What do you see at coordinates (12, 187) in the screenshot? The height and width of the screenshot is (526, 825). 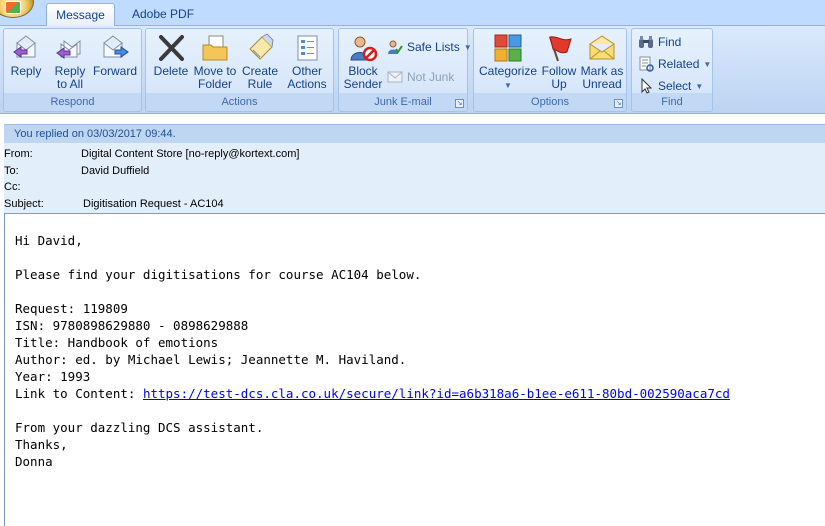 I see `cc-label: Cc:` at bounding box center [12, 187].